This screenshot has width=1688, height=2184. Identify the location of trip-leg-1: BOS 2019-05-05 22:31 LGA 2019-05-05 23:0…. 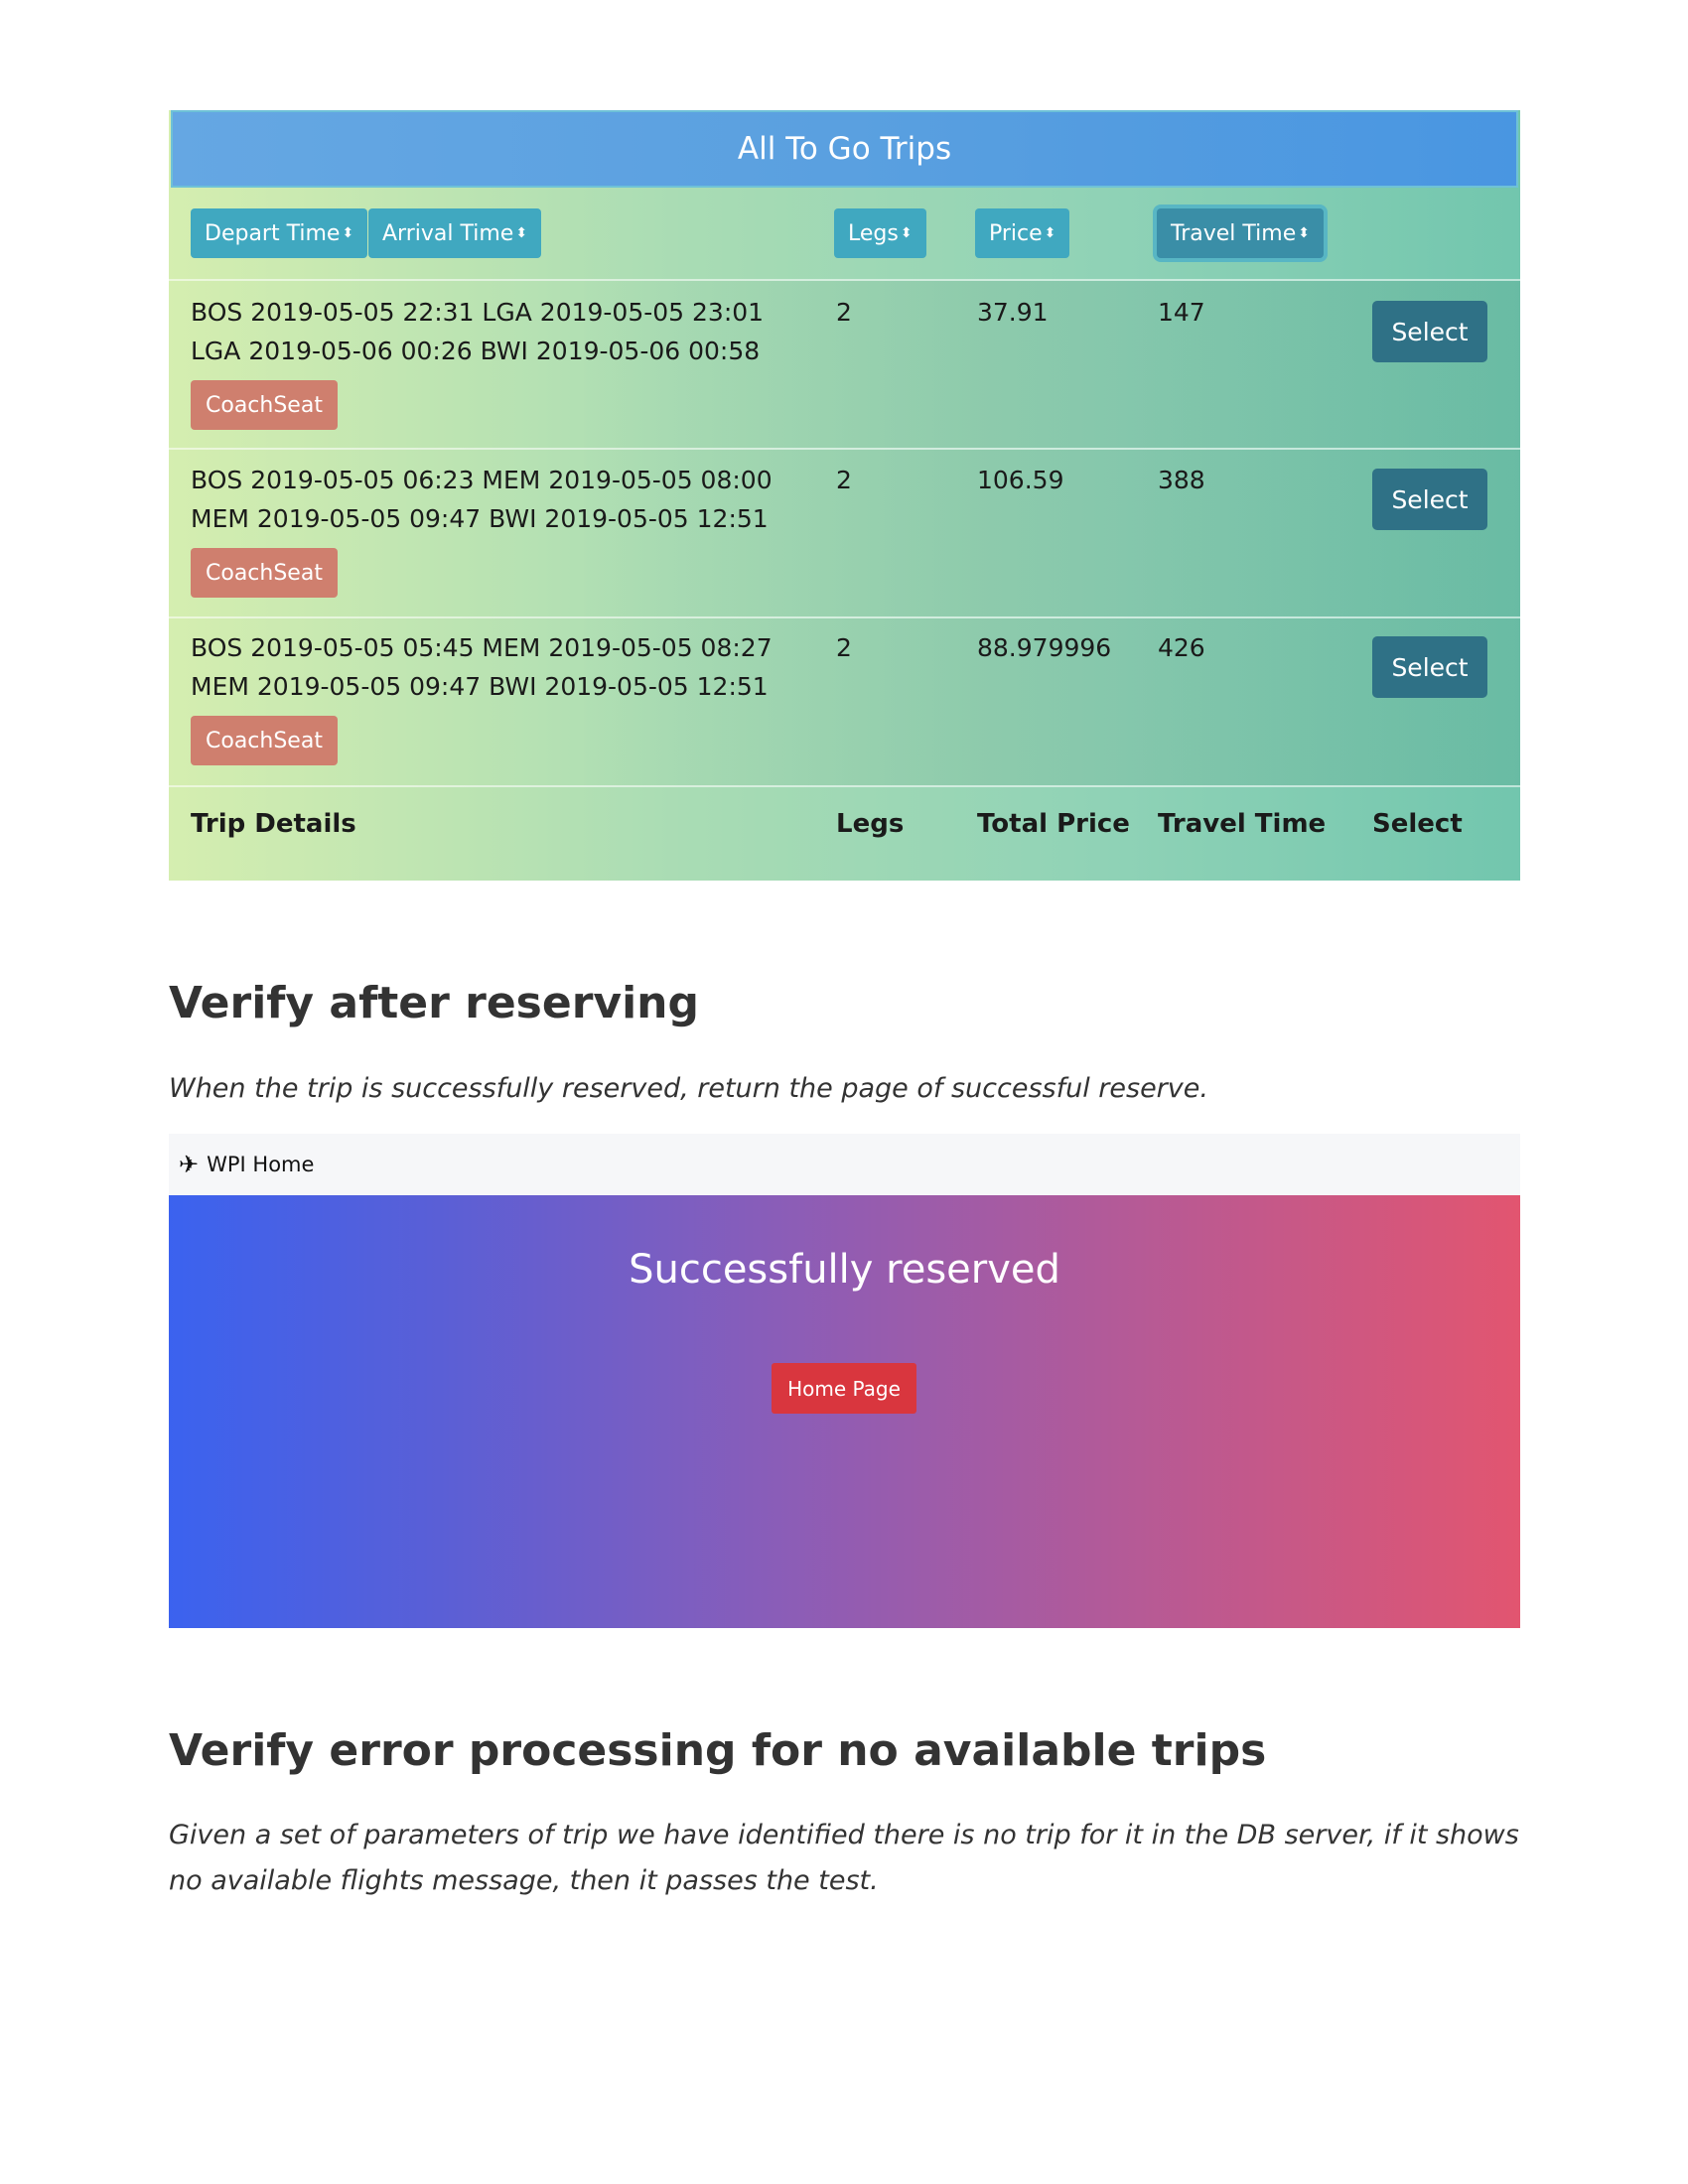
(478, 312).